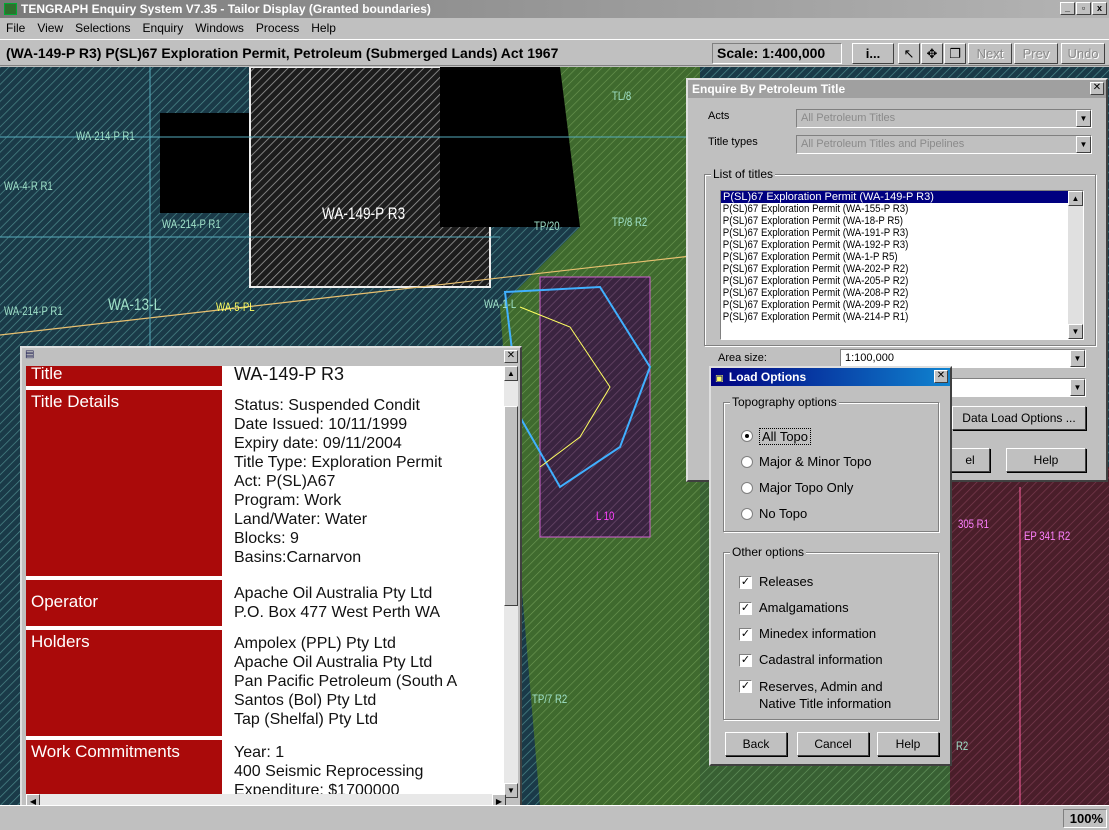 Image resolution: width=1109 pixels, height=830 pixels. Describe the element at coordinates (880, 281) in the screenshot. I see `list-item: P(SL)67 Exploration Permit (WA-205-P R2)` at that location.